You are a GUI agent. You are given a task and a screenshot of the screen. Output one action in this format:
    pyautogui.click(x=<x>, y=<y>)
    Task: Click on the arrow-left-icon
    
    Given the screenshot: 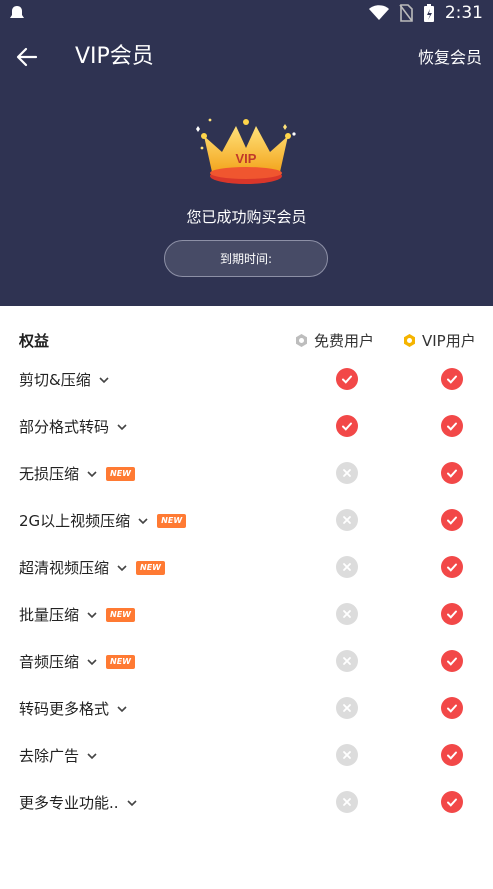 What is the action you would take?
    pyautogui.click(x=27, y=57)
    